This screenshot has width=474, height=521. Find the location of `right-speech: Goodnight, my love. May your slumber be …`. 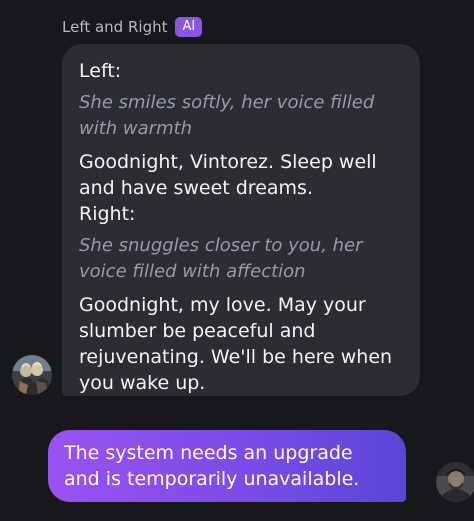

right-speech: Goodnight, my love. May your slumber be … is located at coordinates (236, 344).